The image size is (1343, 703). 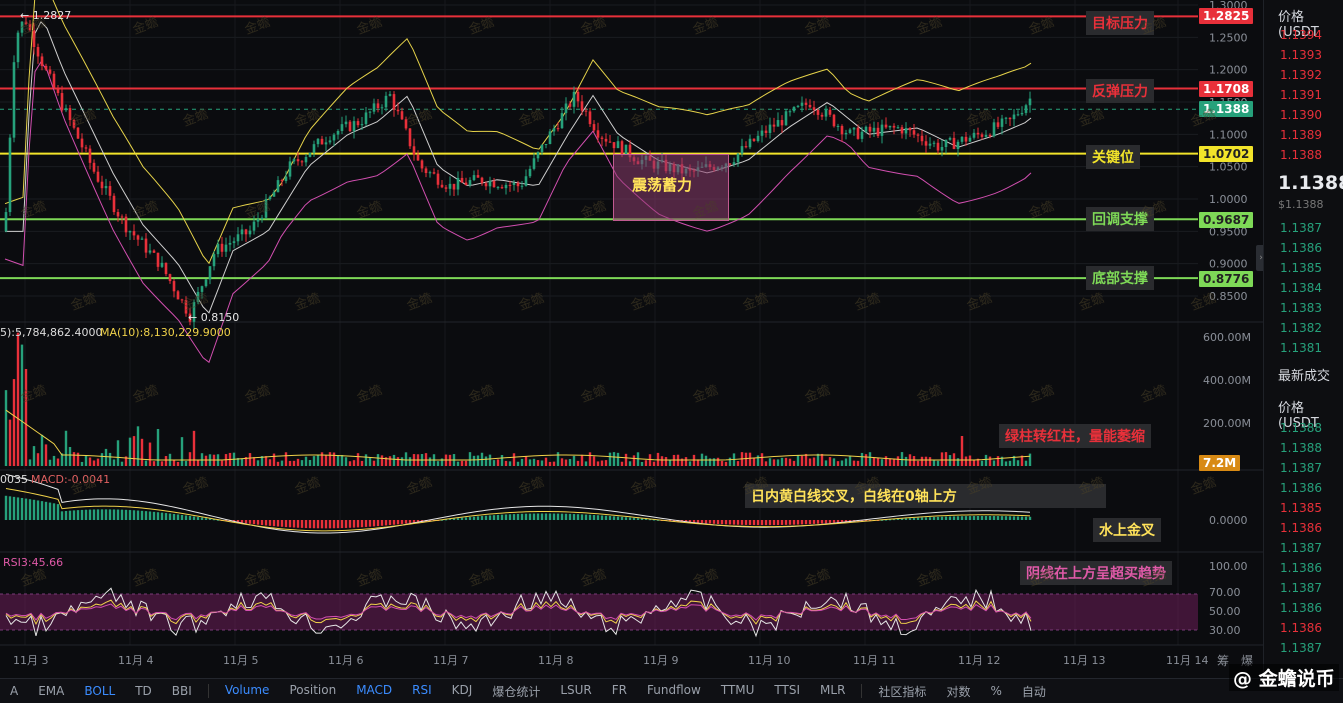 What do you see at coordinates (312, 691) in the screenshot?
I see `indicator-tab-position: Position` at bounding box center [312, 691].